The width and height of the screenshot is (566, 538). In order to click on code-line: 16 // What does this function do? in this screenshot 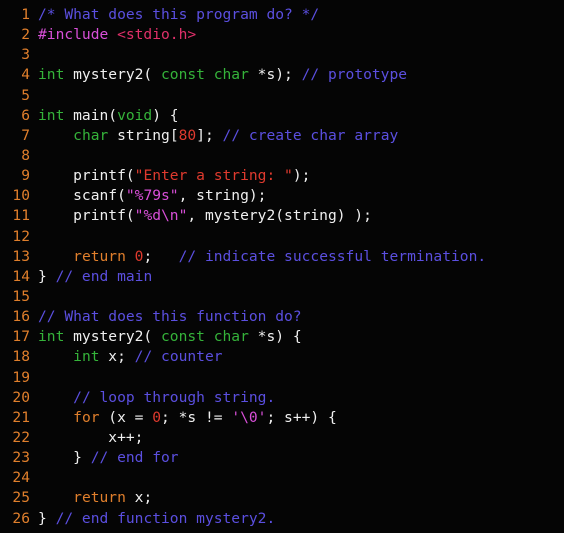, I will do `click(282, 317)`.